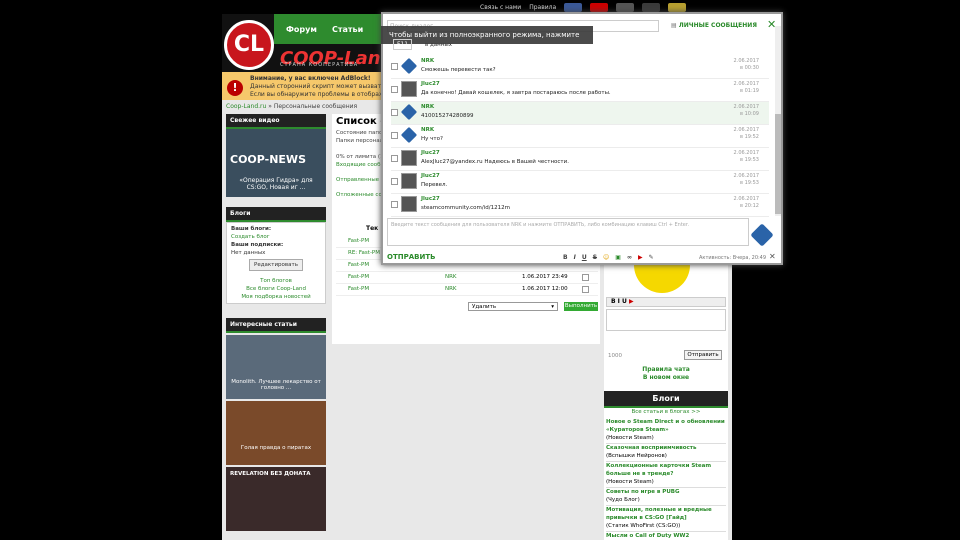  I want to click on nav-forum: Форум, so click(301, 29).